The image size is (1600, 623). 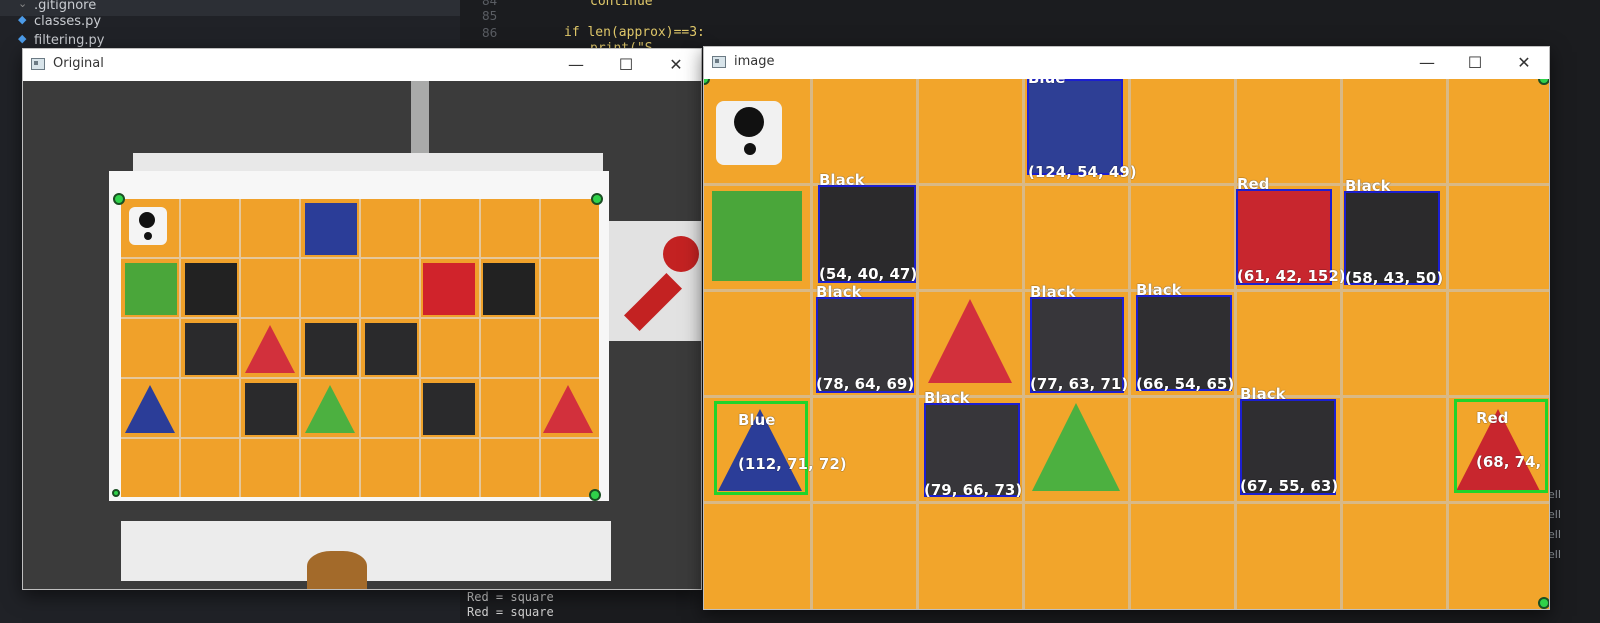 What do you see at coordinates (1075, 127) in the screenshot?
I see `detection-box` at bounding box center [1075, 127].